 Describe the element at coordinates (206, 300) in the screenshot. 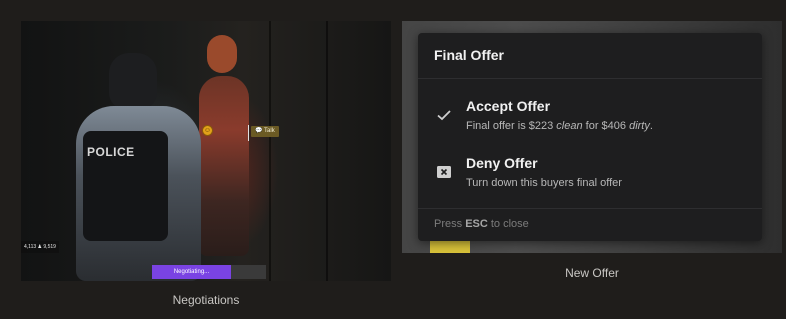

I see `negotiations-caption: Negotiations` at that location.